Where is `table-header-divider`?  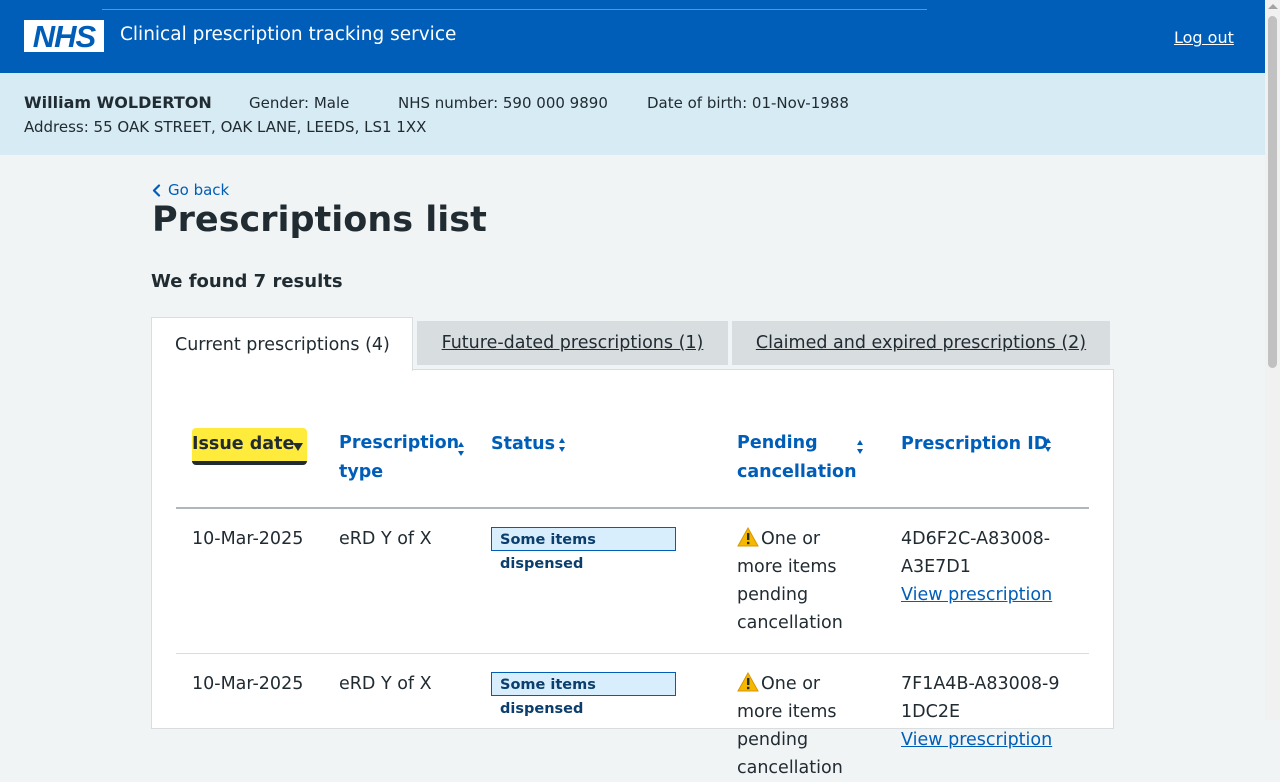 table-header-divider is located at coordinates (632, 508).